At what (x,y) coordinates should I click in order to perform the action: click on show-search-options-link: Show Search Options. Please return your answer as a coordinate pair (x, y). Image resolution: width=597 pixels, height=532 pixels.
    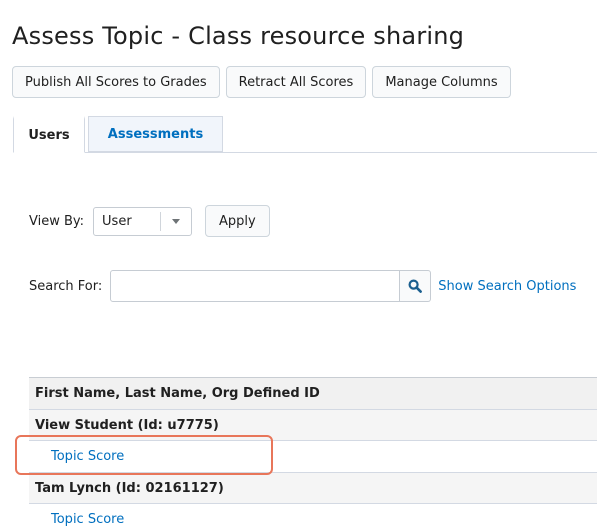
    Looking at the image, I should click on (507, 286).